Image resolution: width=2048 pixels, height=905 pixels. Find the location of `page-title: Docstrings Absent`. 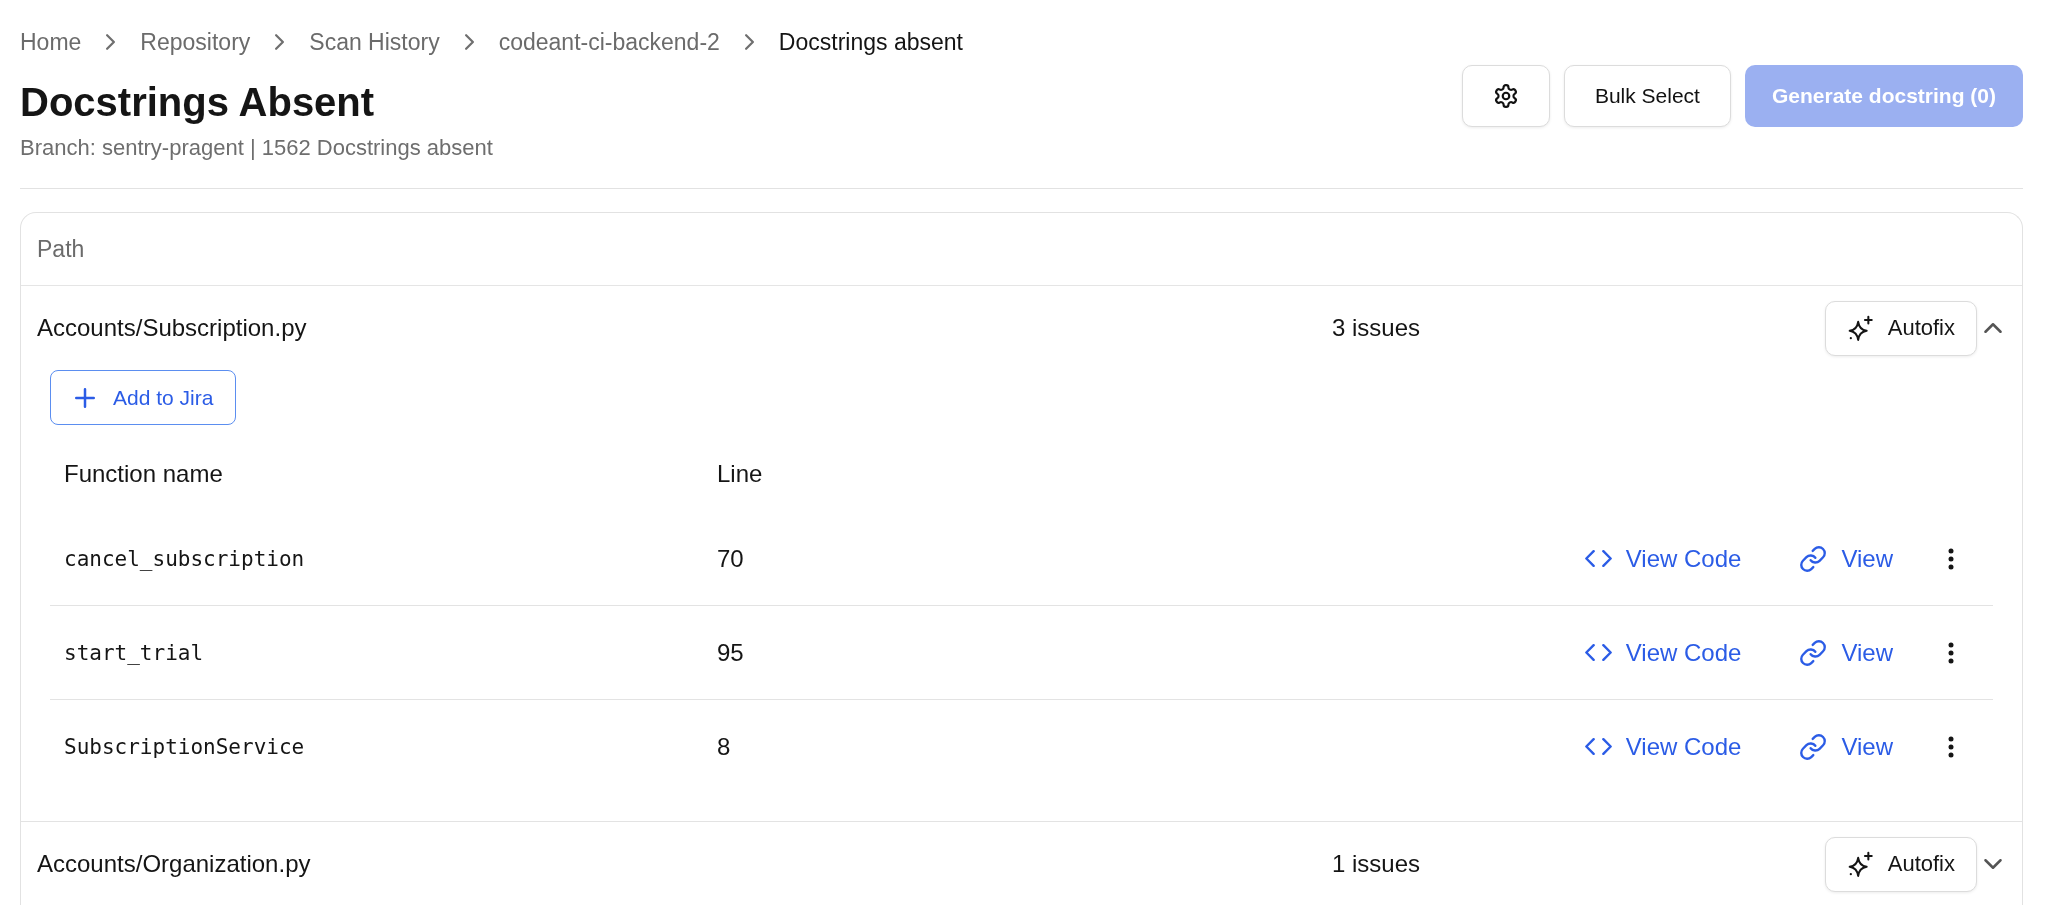

page-title: Docstrings Absent is located at coordinates (197, 102).